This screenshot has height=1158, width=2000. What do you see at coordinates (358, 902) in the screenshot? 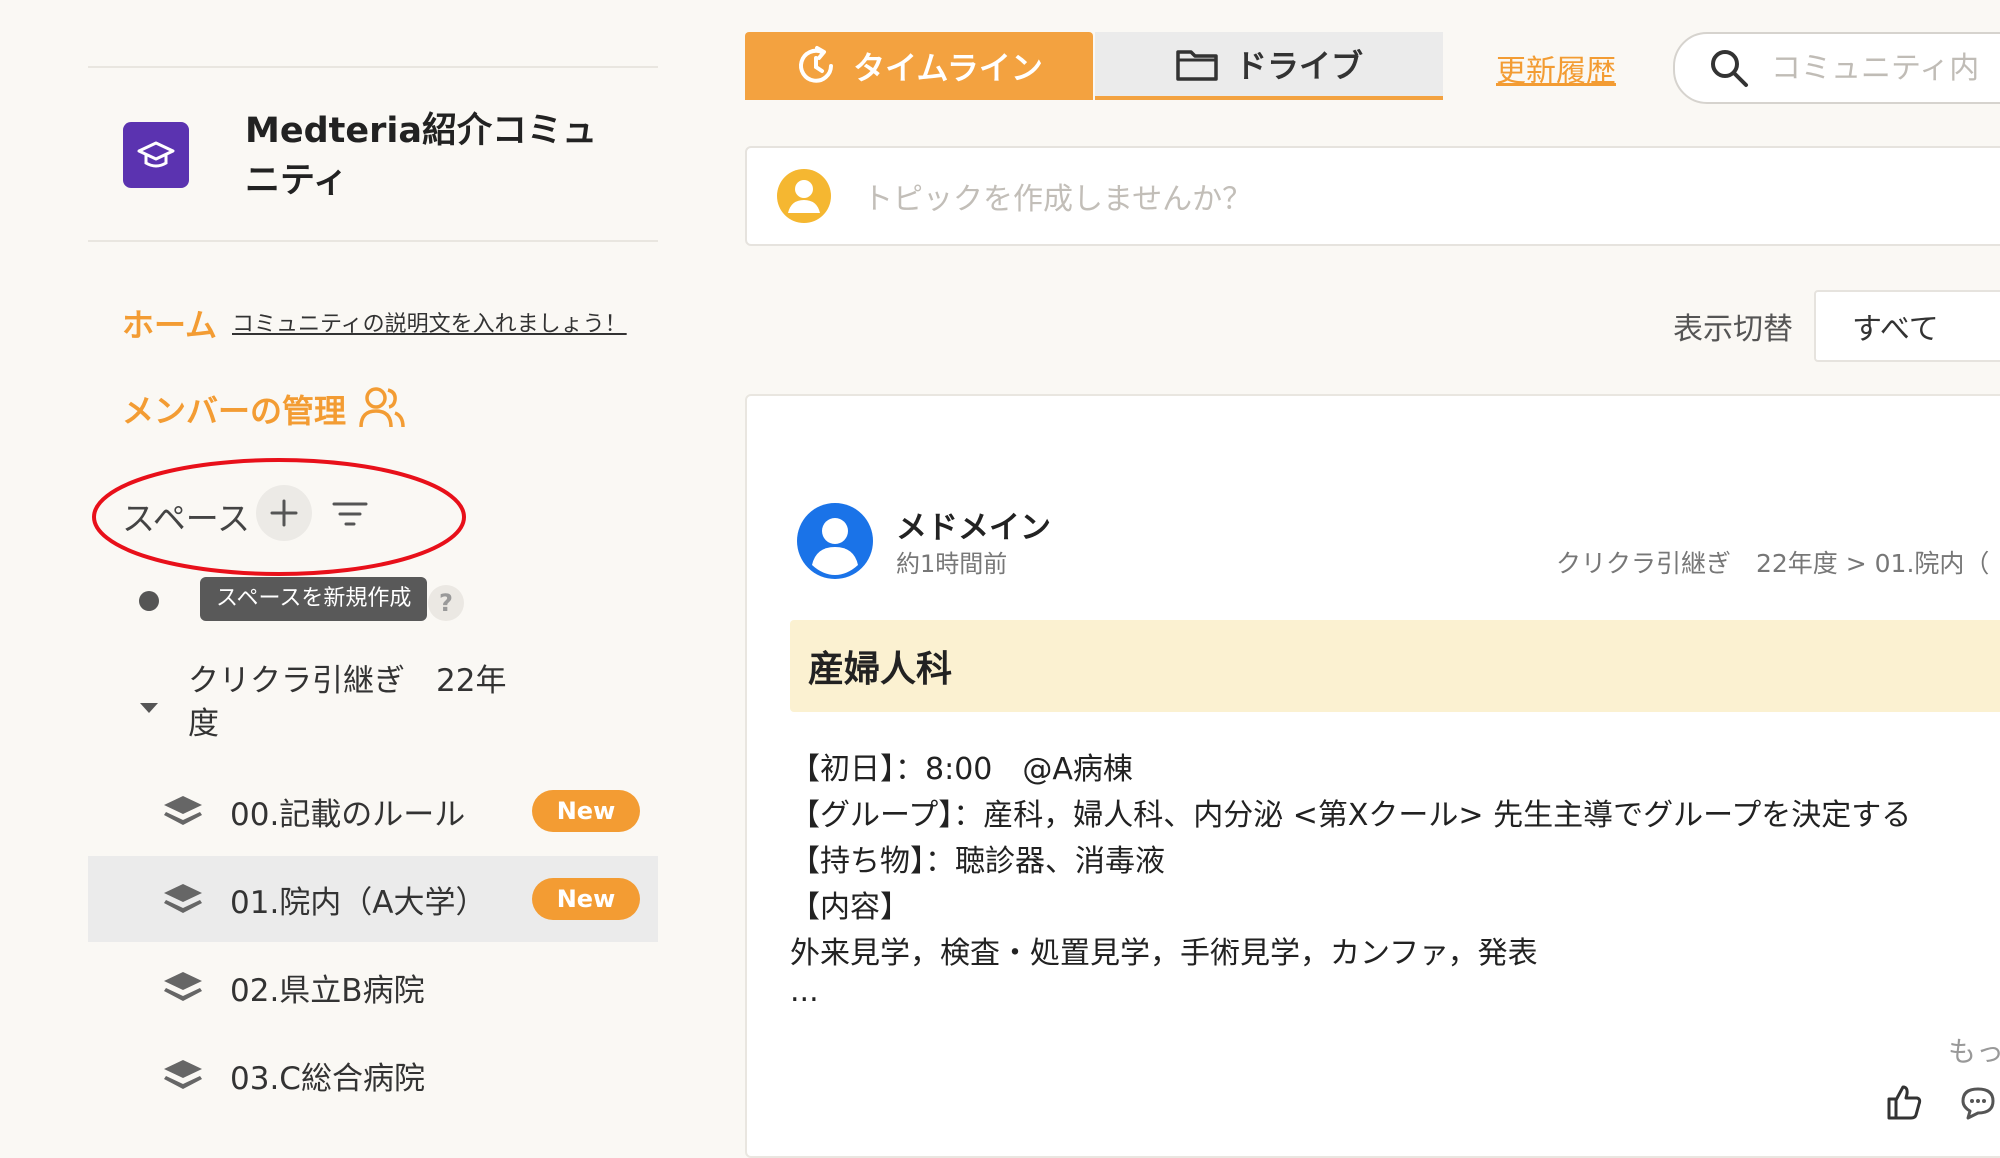
I see `space-item-label: 01.院内（A大学）` at bounding box center [358, 902].